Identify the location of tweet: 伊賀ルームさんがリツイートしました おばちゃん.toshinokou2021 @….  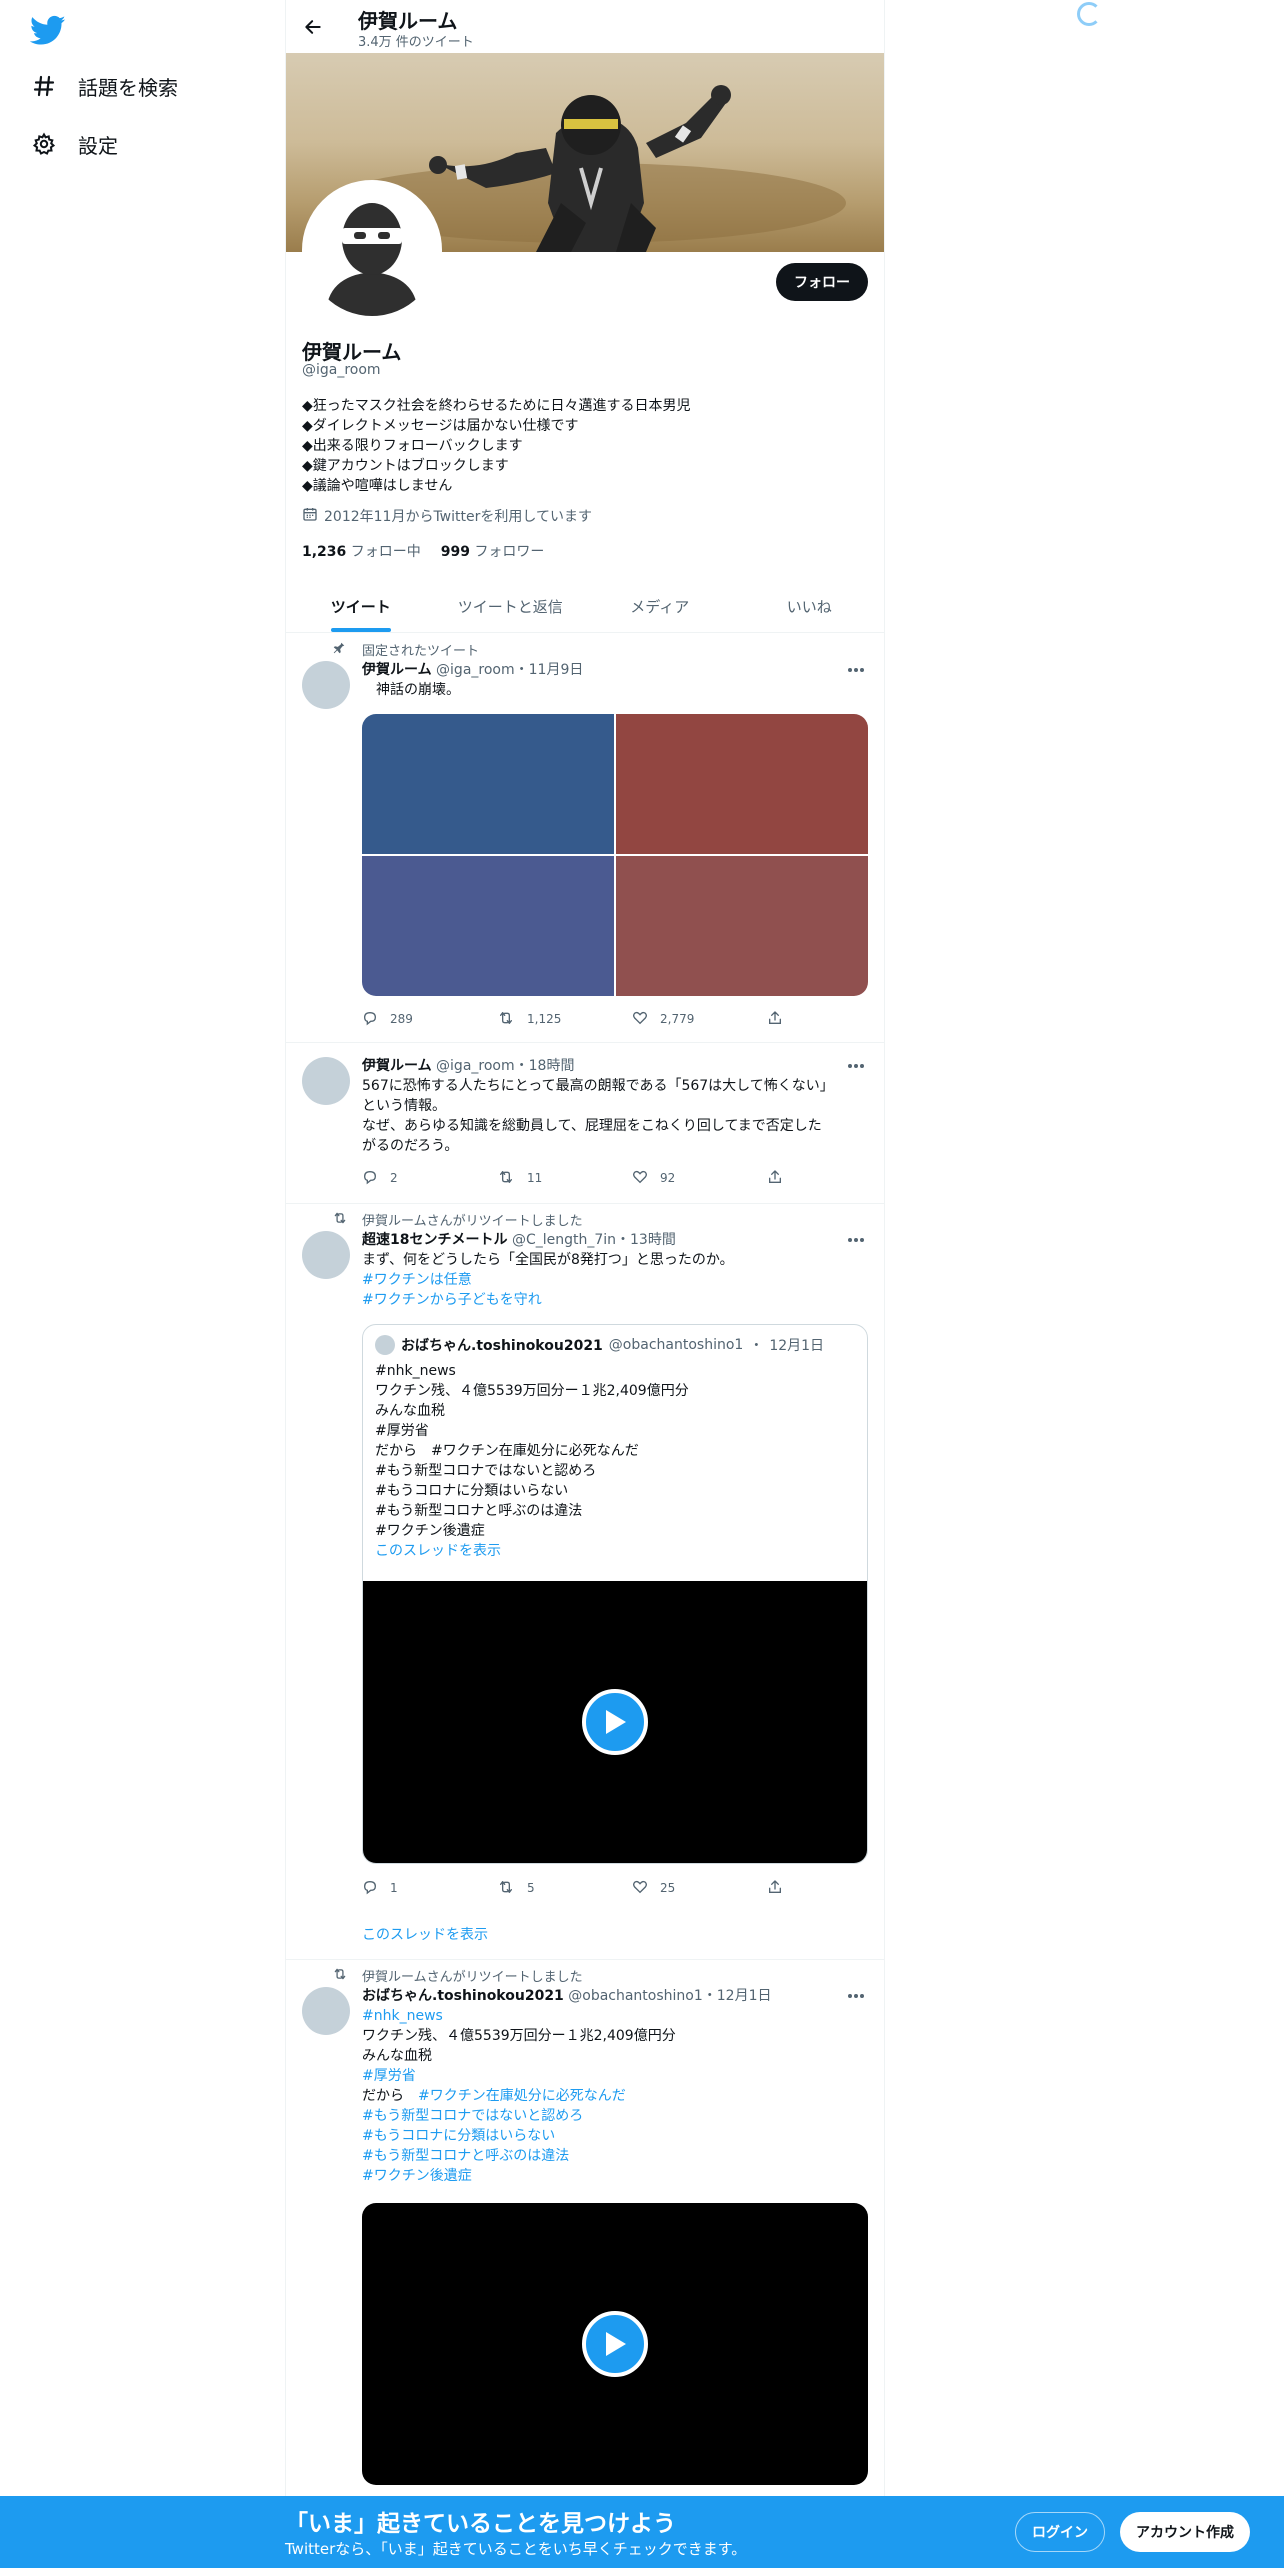
(585, 2228).